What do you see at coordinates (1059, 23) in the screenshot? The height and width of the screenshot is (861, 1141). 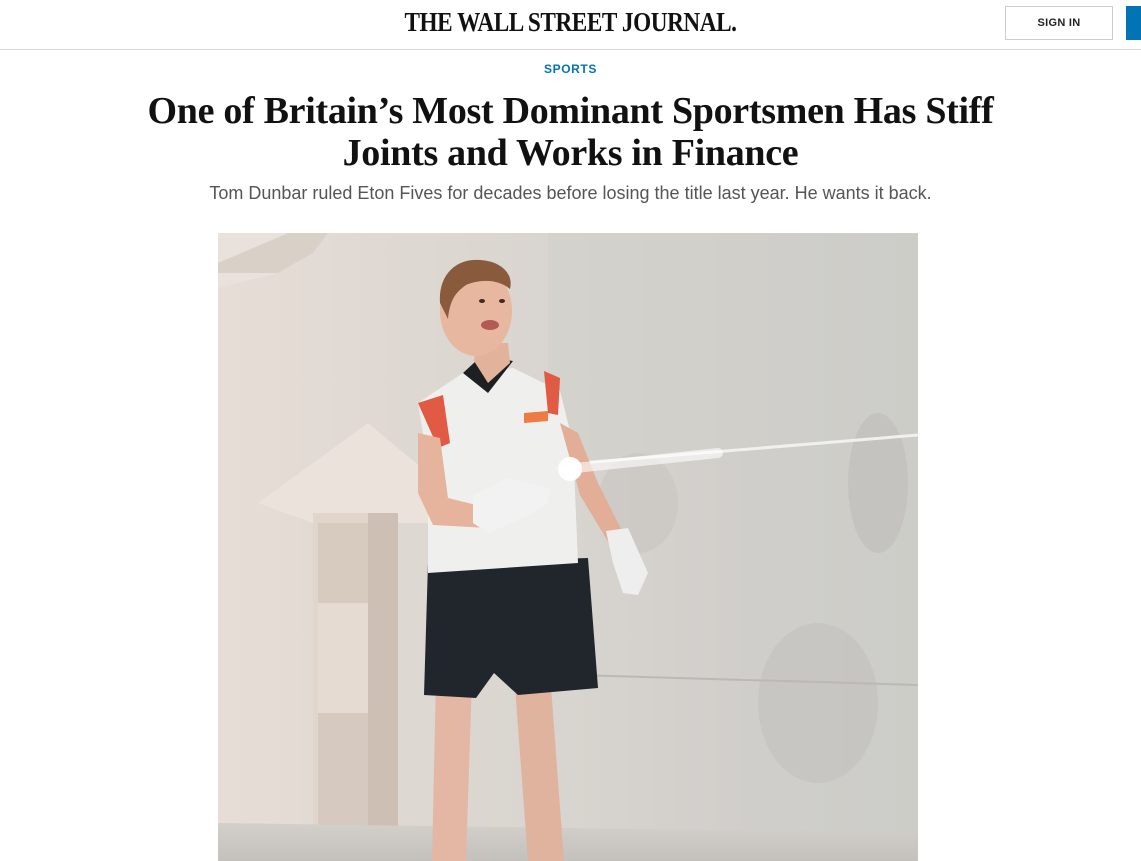 I see `sign-in-button: SIGN IN` at bounding box center [1059, 23].